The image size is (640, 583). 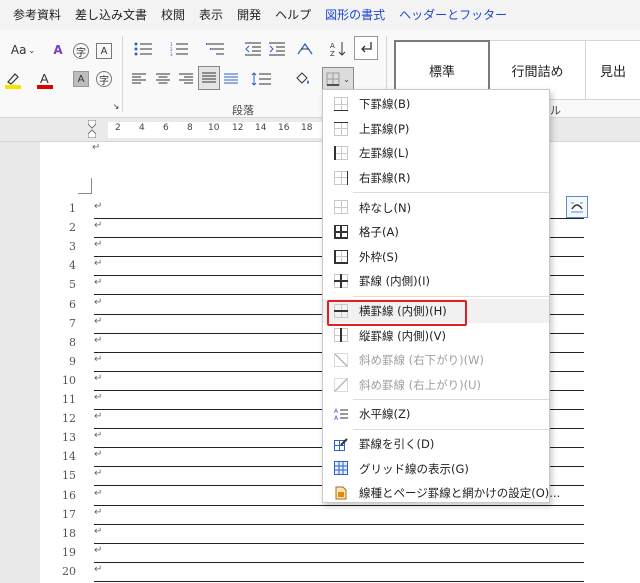 What do you see at coordinates (385, 414) in the screenshot?
I see `menu-item-label: 水平線(Z)` at bounding box center [385, 414].